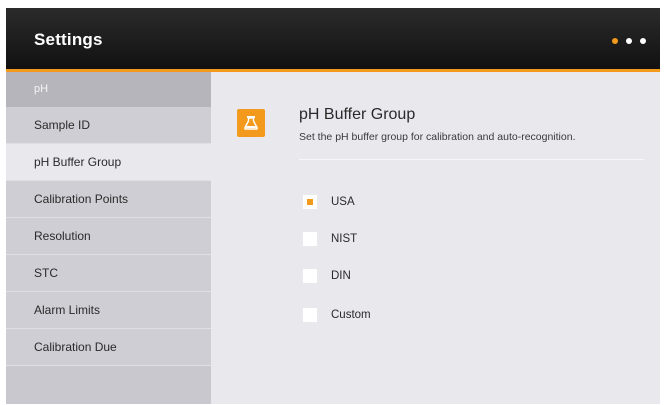 This screenshot has height=405, width=672. What do you see at coordinates (62, 125) in the screenshot?
I see `sidebar-item-label: Sample ID` at bounding box center [62, 125].